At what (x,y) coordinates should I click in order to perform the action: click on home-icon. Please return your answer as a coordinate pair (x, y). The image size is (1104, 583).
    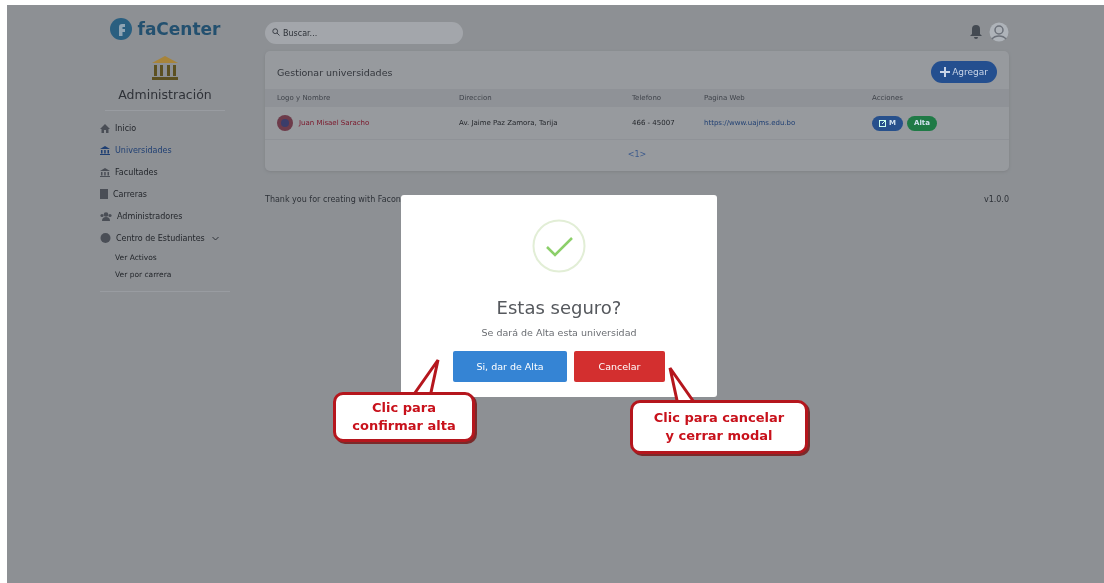
    Looking at the image, I should click on (105, 128).